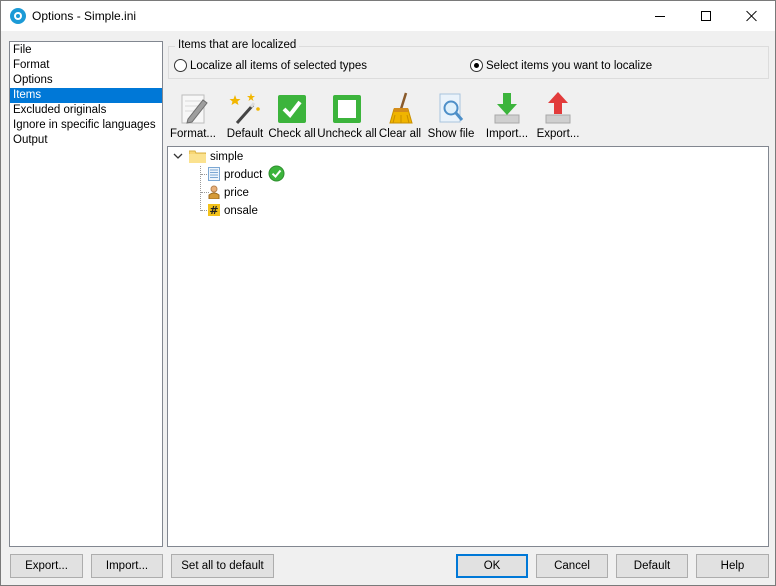 The width and height of the screenshot is (776, 586). I want to click on tree-node-price: price, so click(228, 193).